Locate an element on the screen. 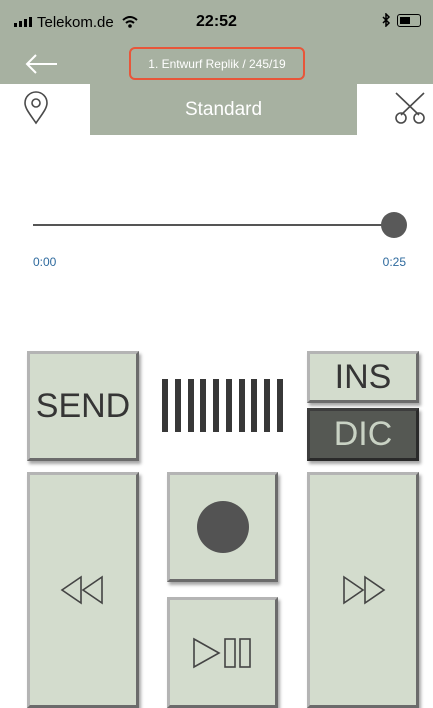 The height and width of the screenshot is (708, 433). tab-bar: Standard is located at coordinates (216, 109).